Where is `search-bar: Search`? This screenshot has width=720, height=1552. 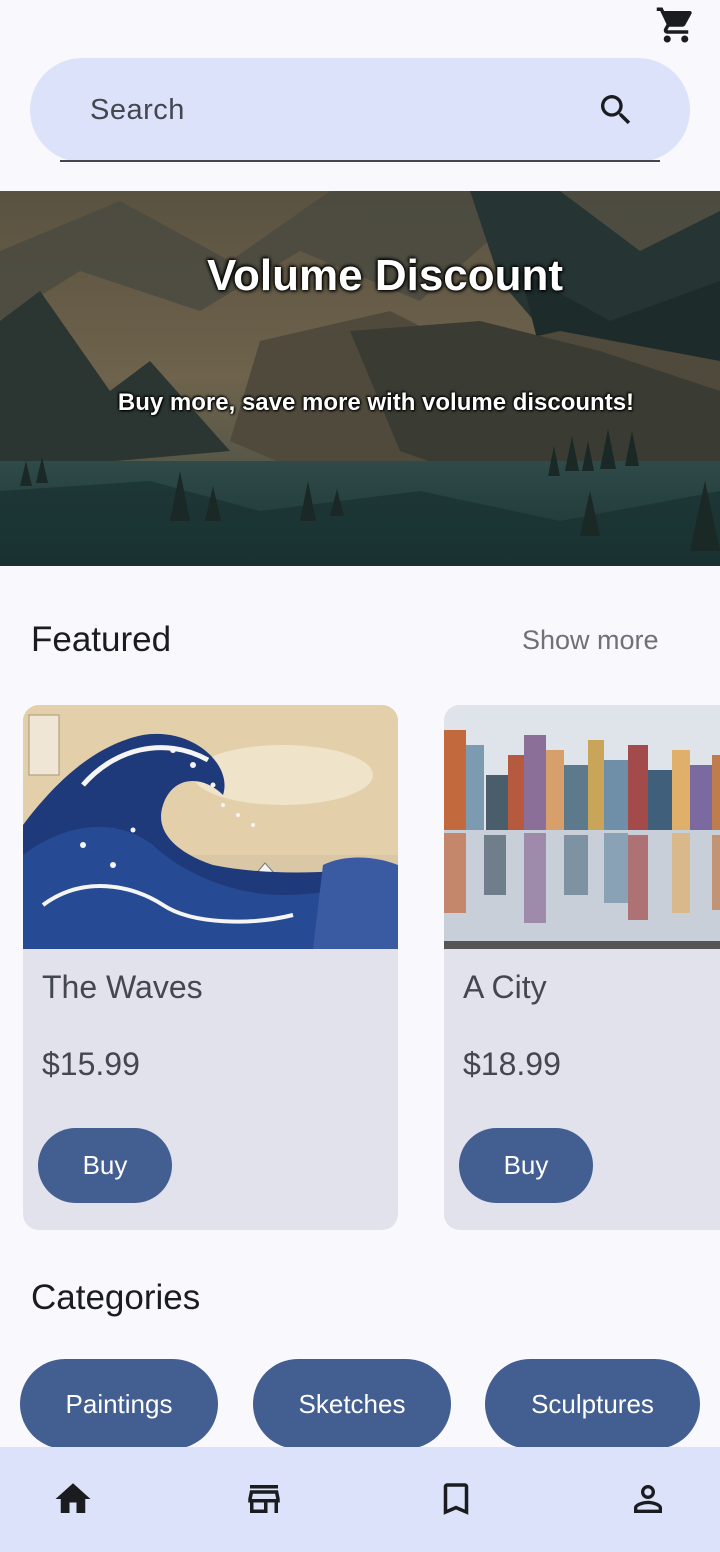
search-bar: Search is located at coordinates (360, 110).